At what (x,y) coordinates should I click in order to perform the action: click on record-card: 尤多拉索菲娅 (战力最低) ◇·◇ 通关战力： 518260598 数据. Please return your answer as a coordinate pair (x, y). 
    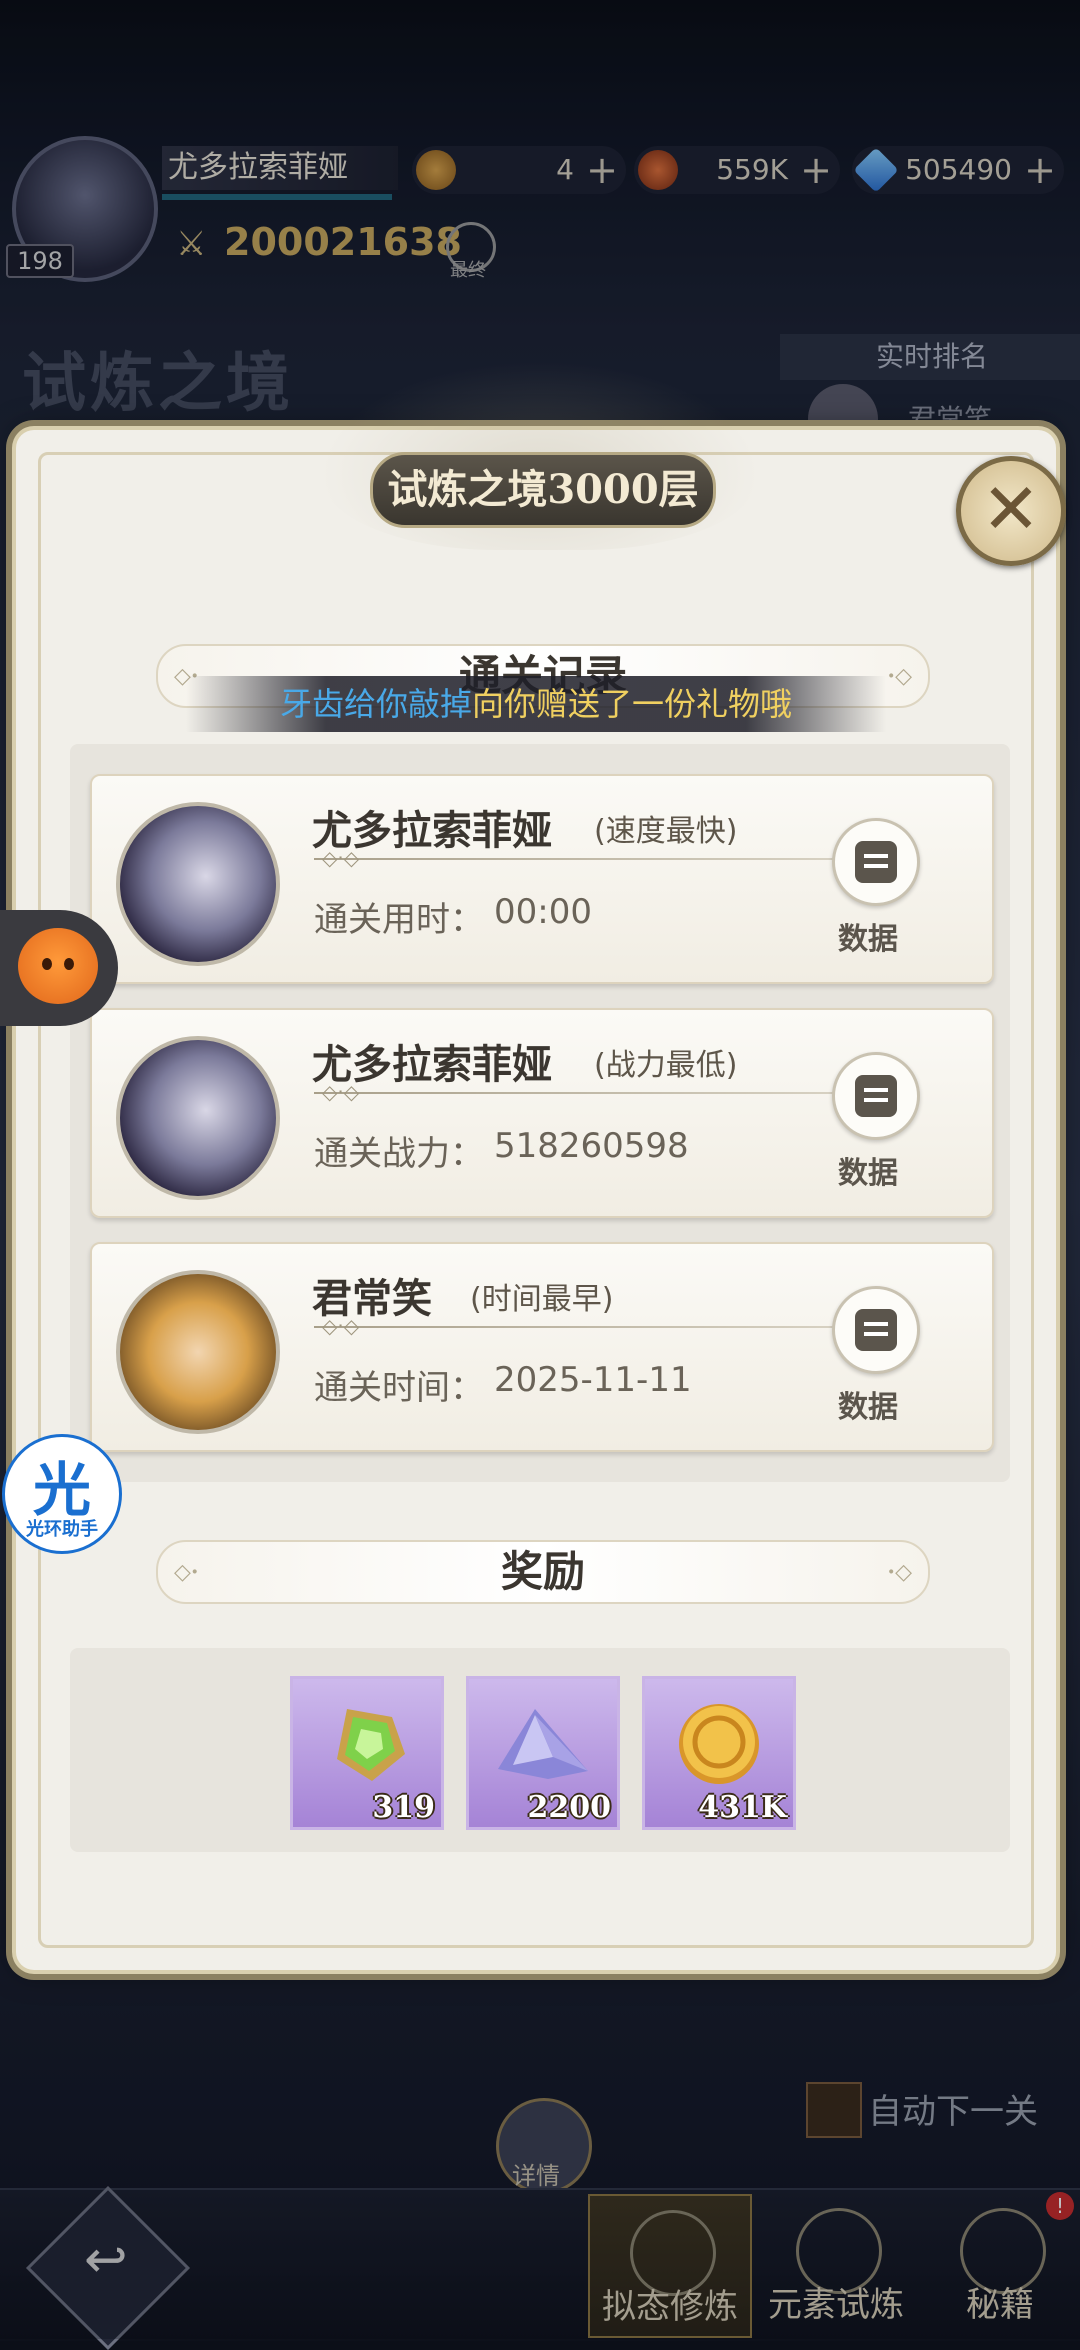
    Looking at the image, I should click on (542, 1113).